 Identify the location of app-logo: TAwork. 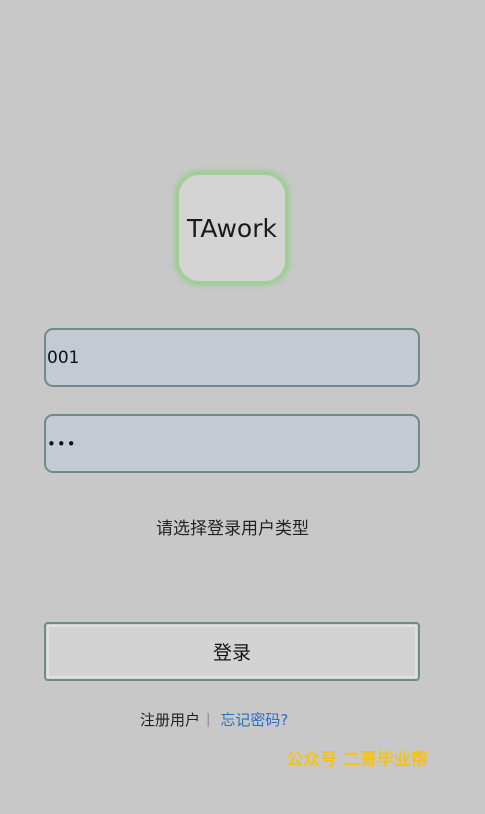
(232, 228).